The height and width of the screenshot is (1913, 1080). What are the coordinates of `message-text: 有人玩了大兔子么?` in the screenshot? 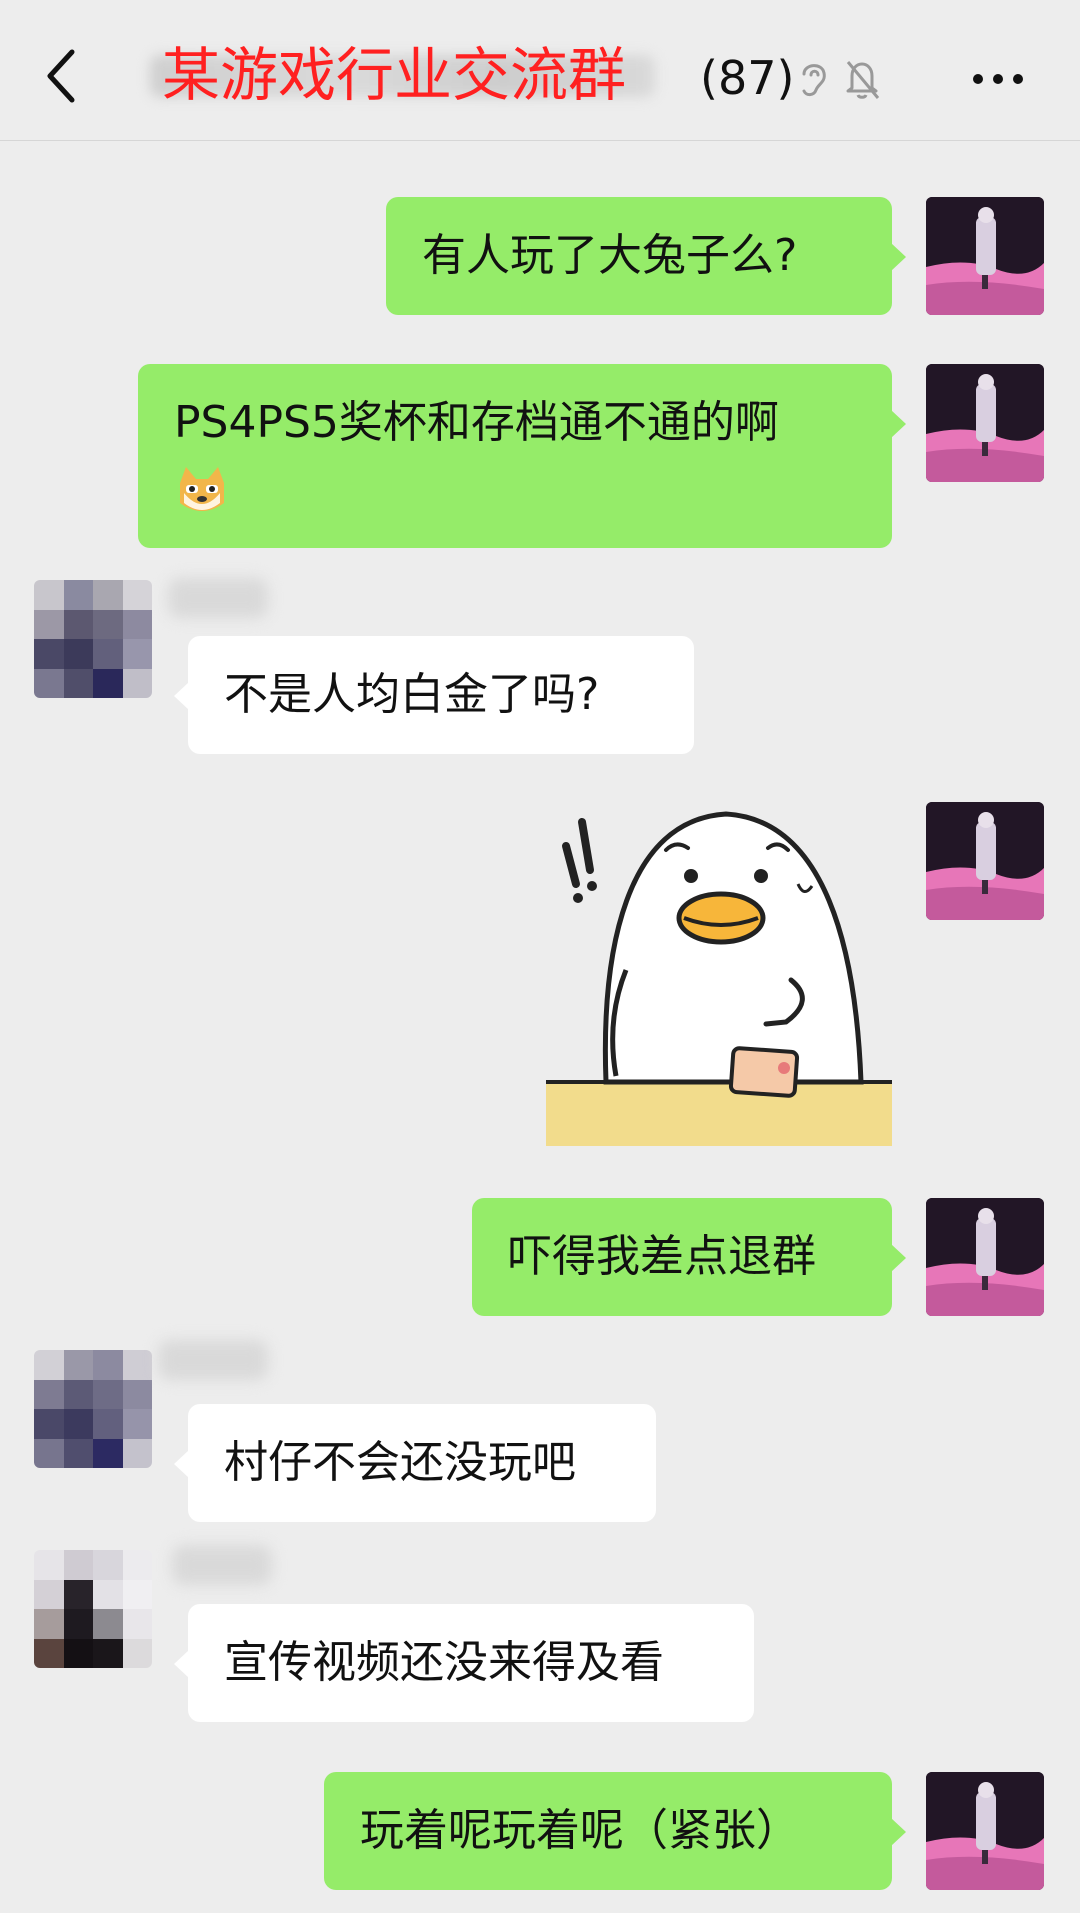 It's located at (610, 255).